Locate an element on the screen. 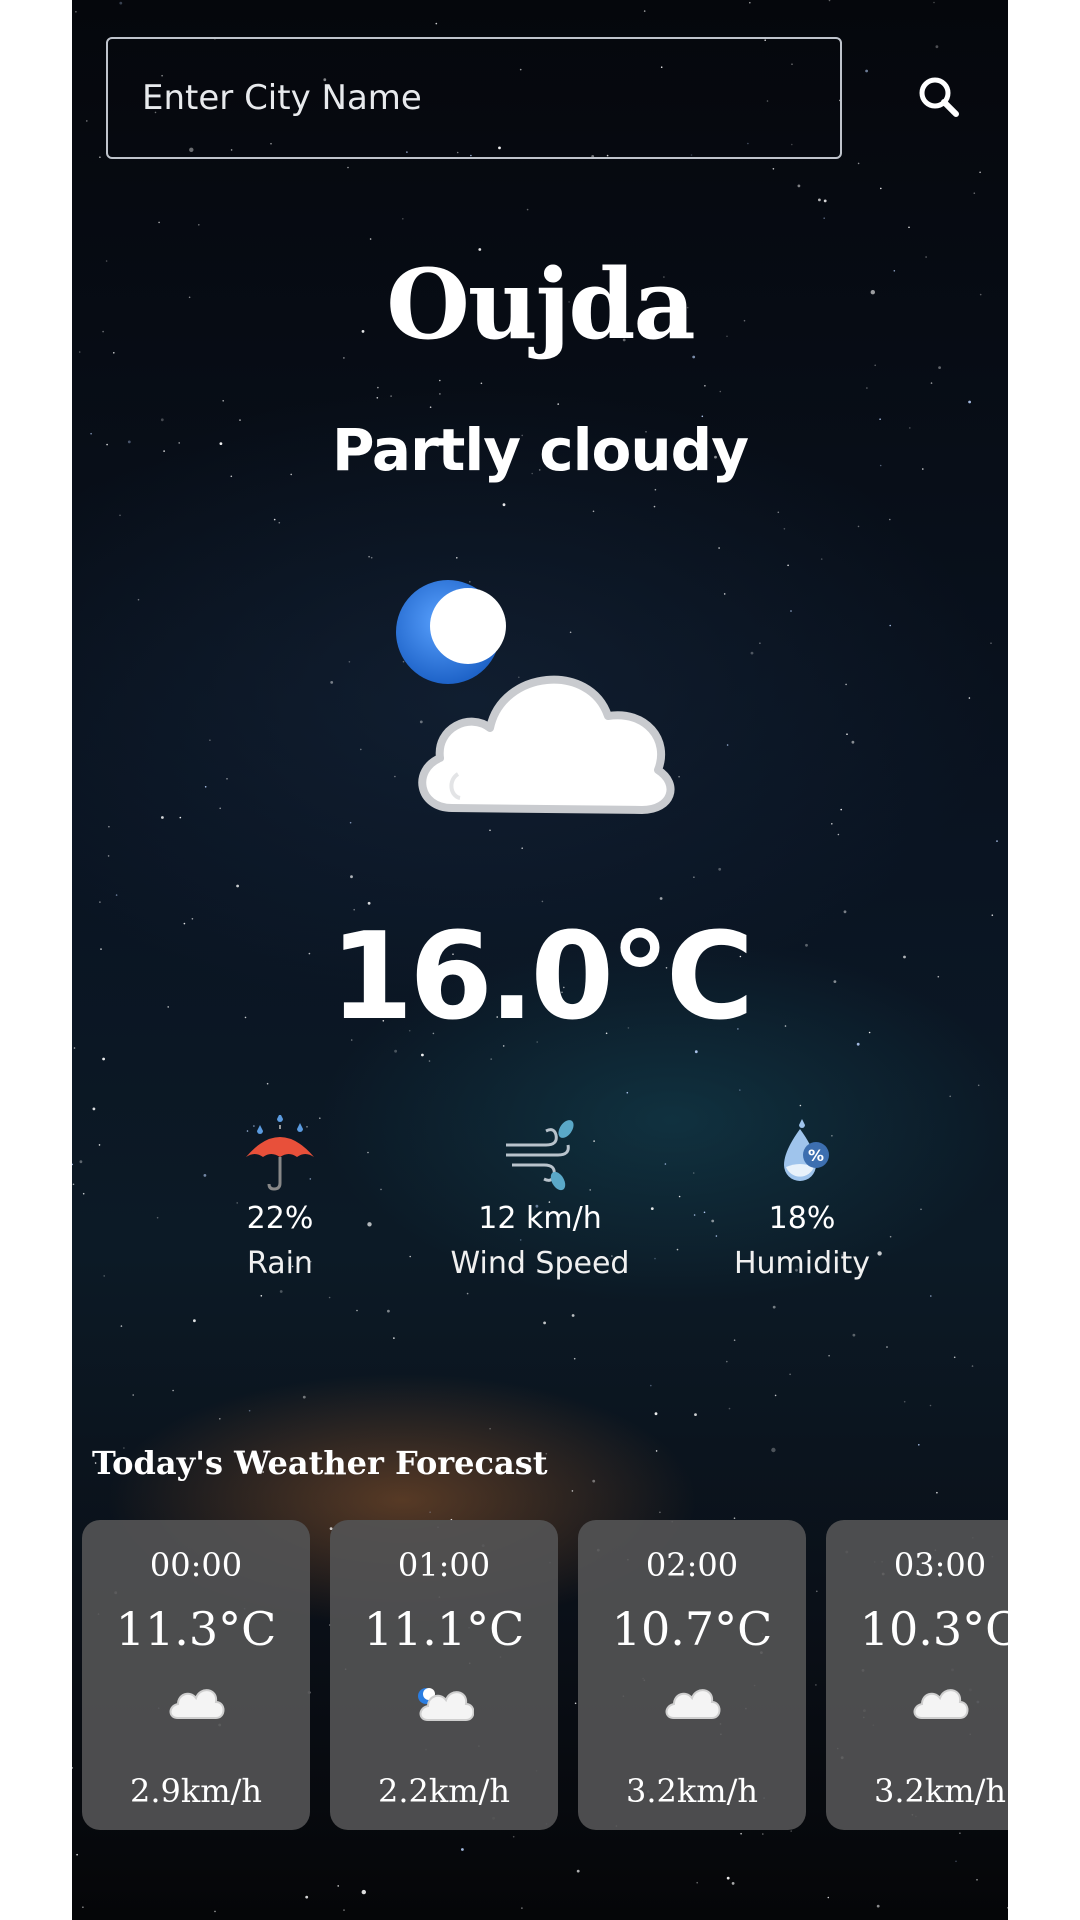 The image size is (1080, 1920). search-button is located at coordinates (940, 98).